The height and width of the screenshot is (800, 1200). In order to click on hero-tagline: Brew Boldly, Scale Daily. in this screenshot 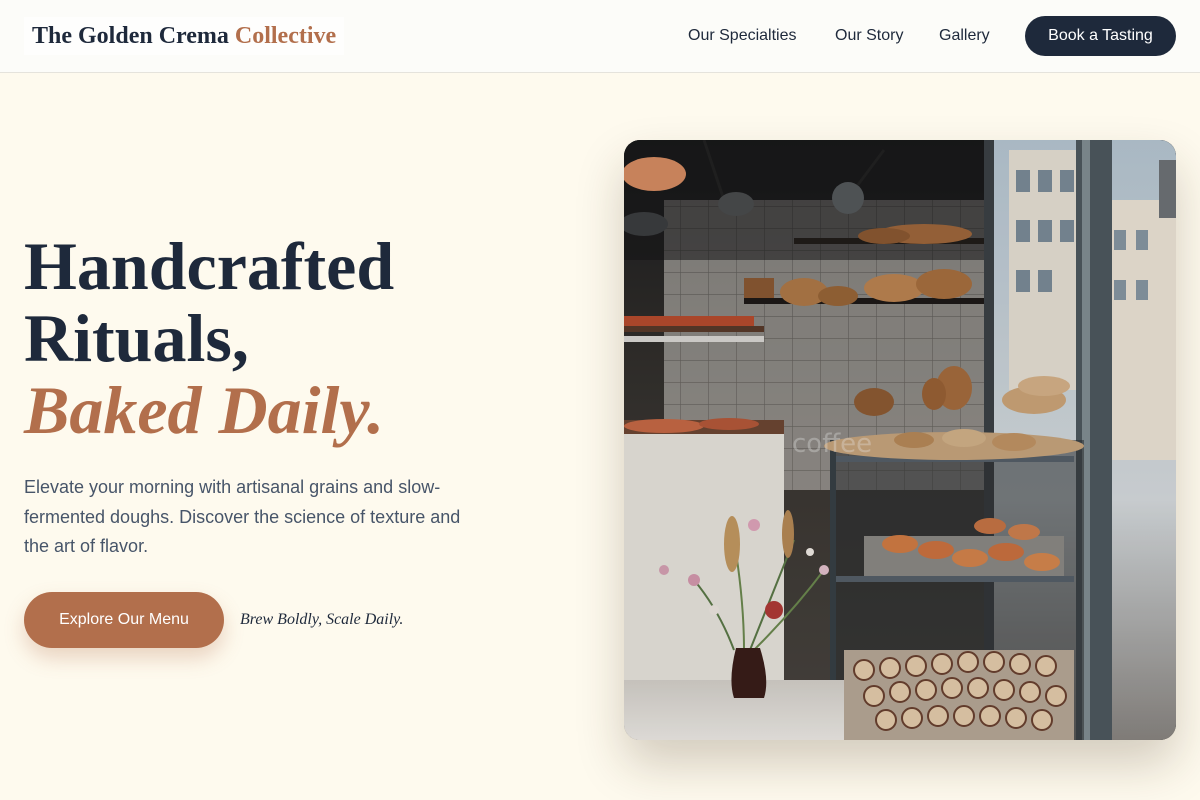, I will do `click(322, 619)`.